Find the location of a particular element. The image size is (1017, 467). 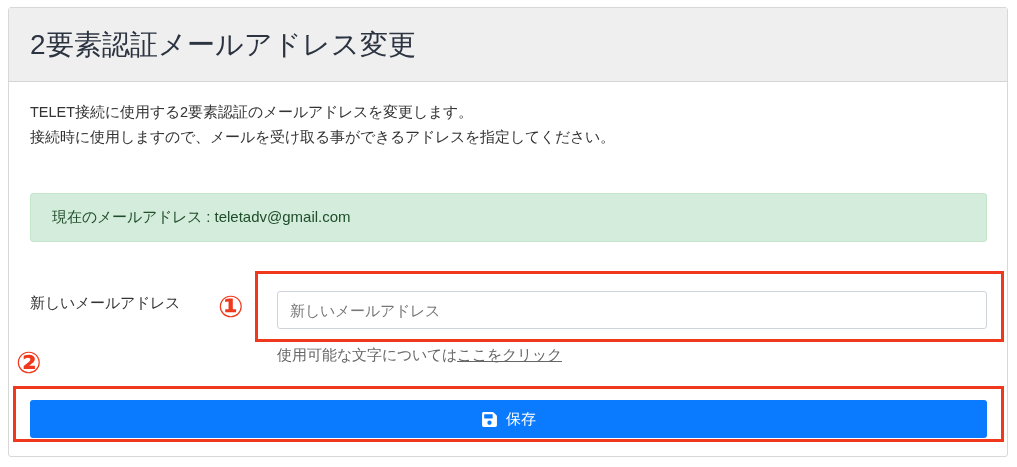

annotation-number: ② is located at coordinates (29, 363).